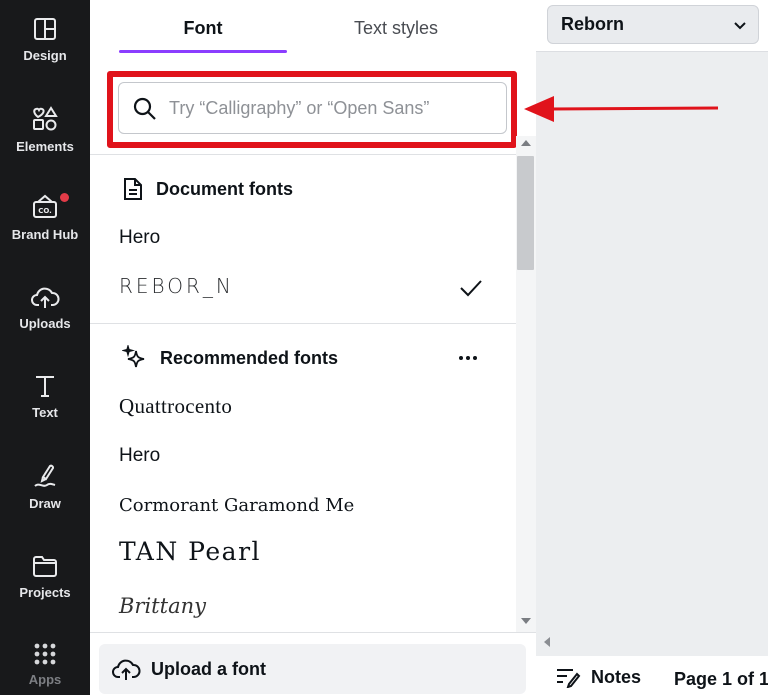 The width and height of the screenshot is (768, 695). I want to click on font-family-value: Reborn, so click(592, 24).